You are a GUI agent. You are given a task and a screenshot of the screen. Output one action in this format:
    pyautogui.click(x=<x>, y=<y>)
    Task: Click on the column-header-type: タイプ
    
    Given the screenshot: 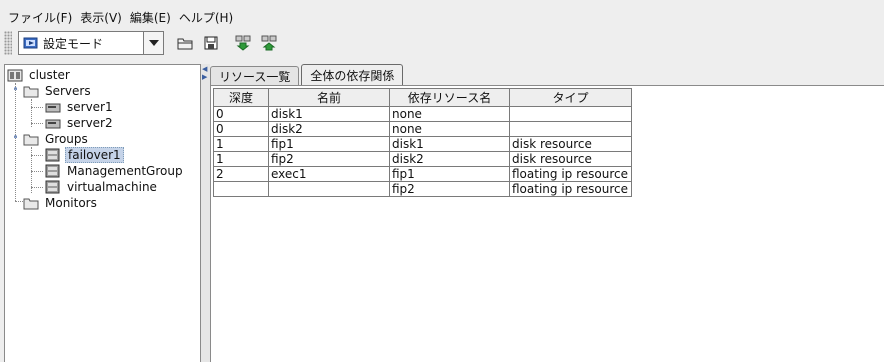 What is the action you would take?
    pyautogui.click(x=570, y=97)
    